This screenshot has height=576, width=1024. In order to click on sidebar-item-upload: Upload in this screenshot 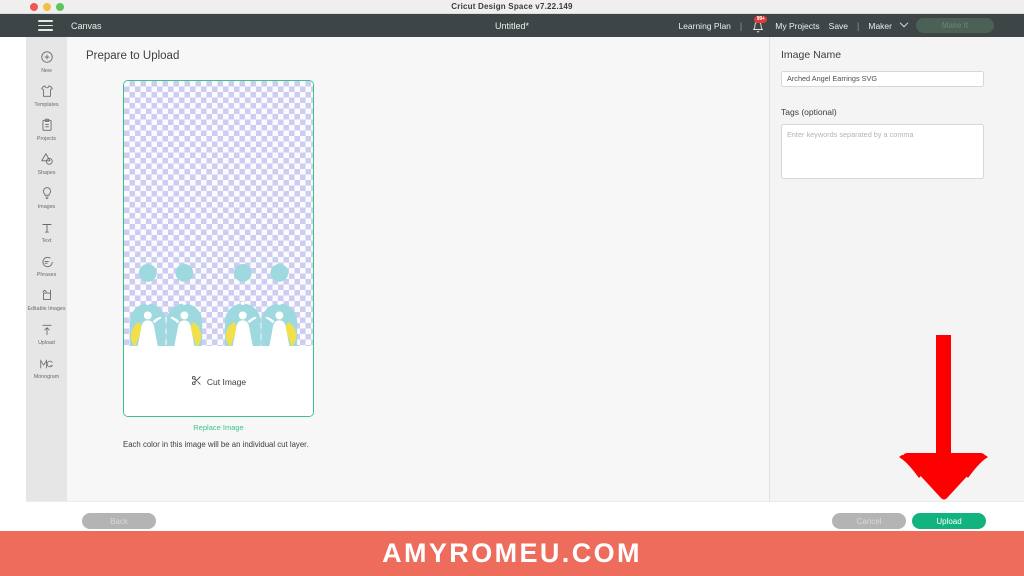, I will do `click(46, 334)`.